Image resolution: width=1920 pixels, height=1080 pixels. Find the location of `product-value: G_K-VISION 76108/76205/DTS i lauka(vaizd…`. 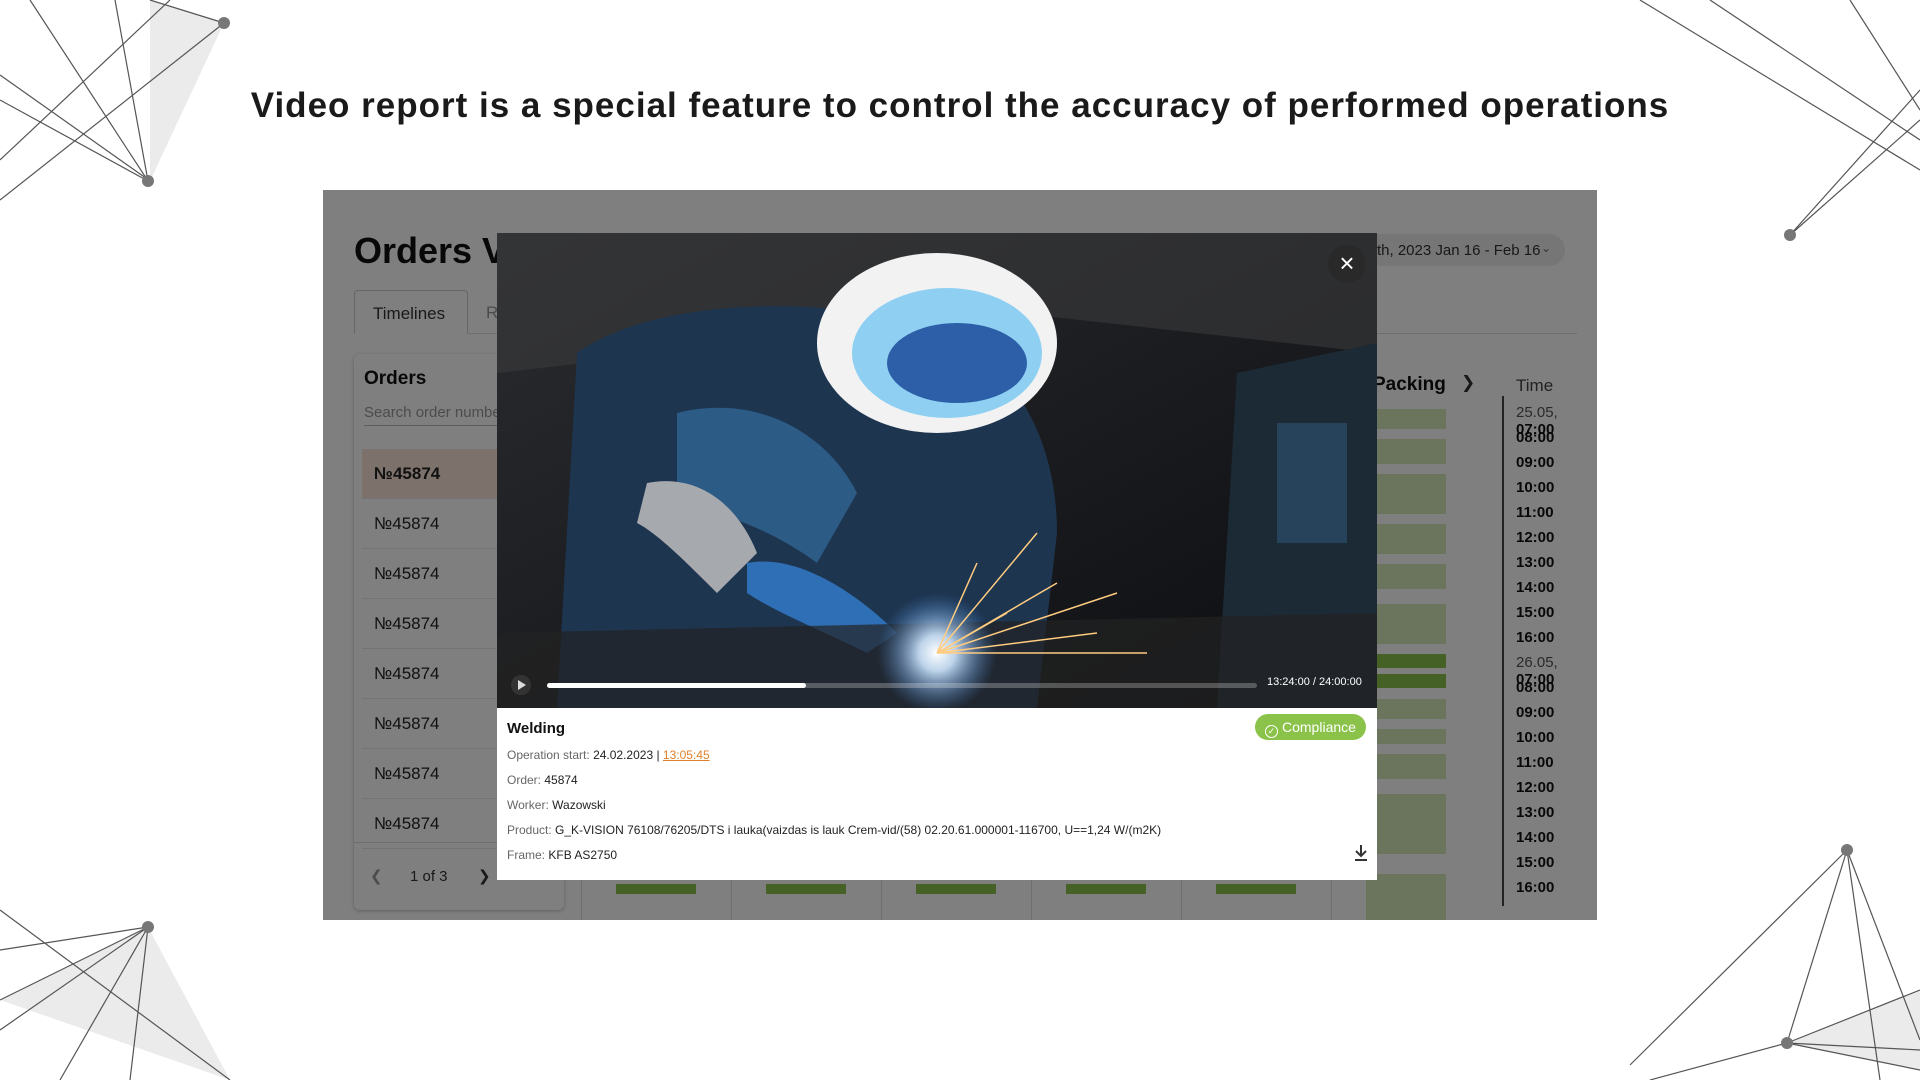

product-value: G_K-VISION 76108/76205/DTS i lauka(vaizd… is located at coordinates (858, 830).